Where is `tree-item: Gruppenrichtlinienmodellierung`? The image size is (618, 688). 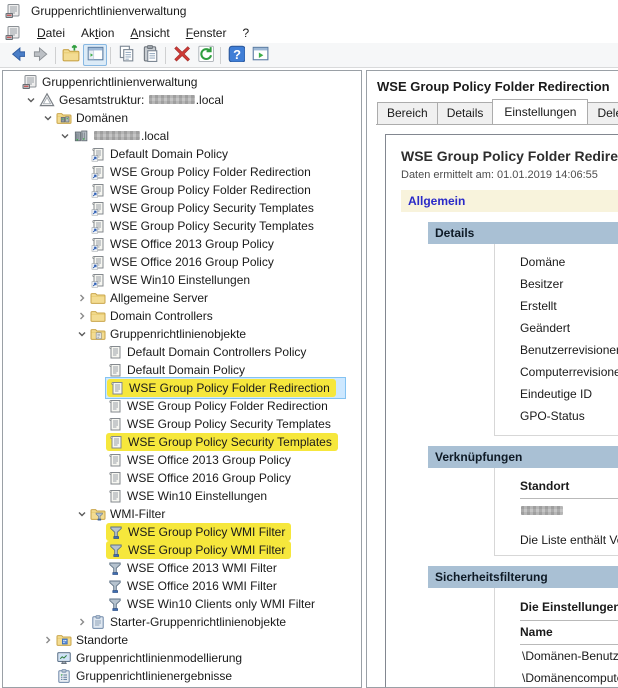
tree-item: Gruppenrichtlinienmodellierung is located at coordinates (182, 658).